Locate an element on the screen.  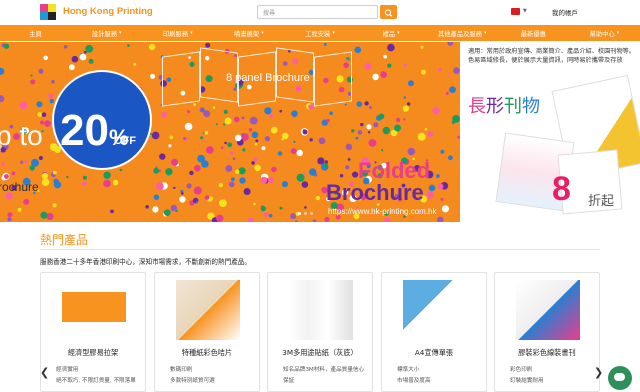
nav-item-offers: 最新優惠 is located at coordinates (533, 33).